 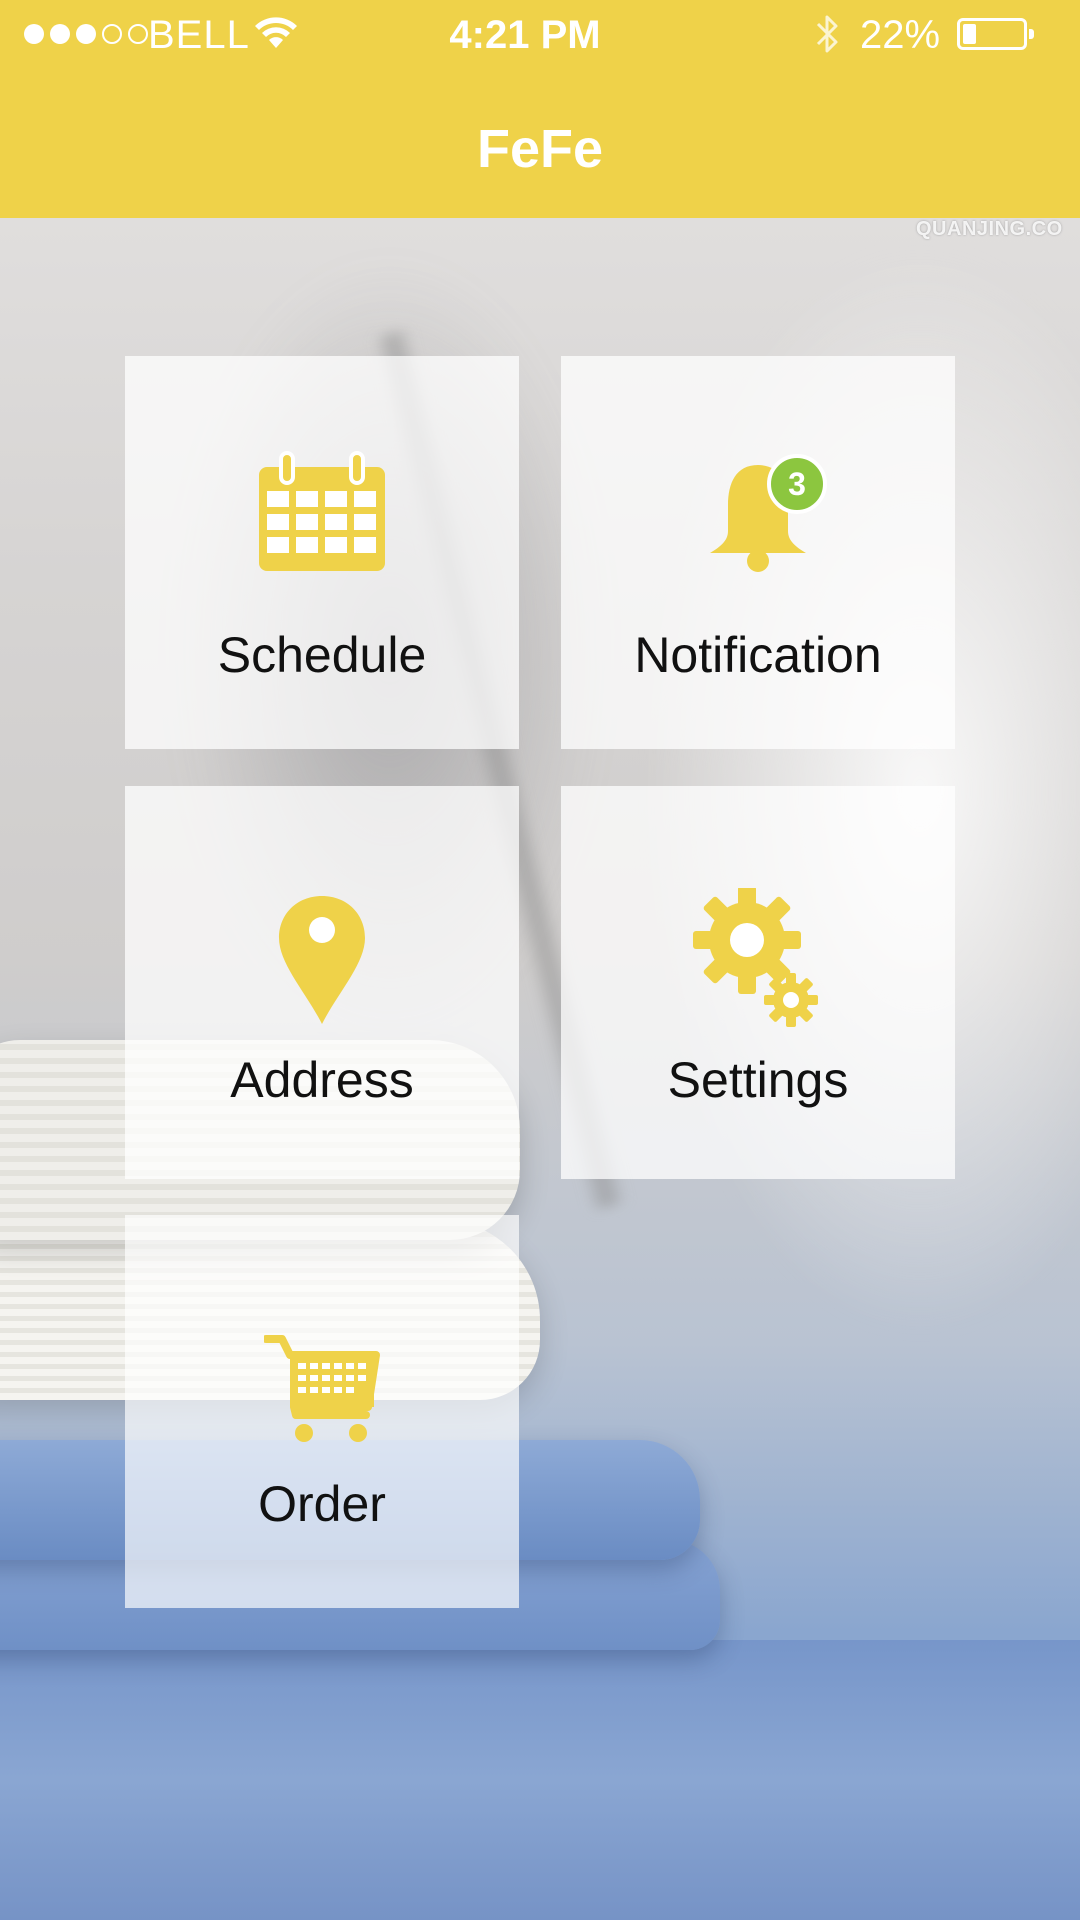 I want to click on settings-tile: Settings, so click(x=758, y=982).